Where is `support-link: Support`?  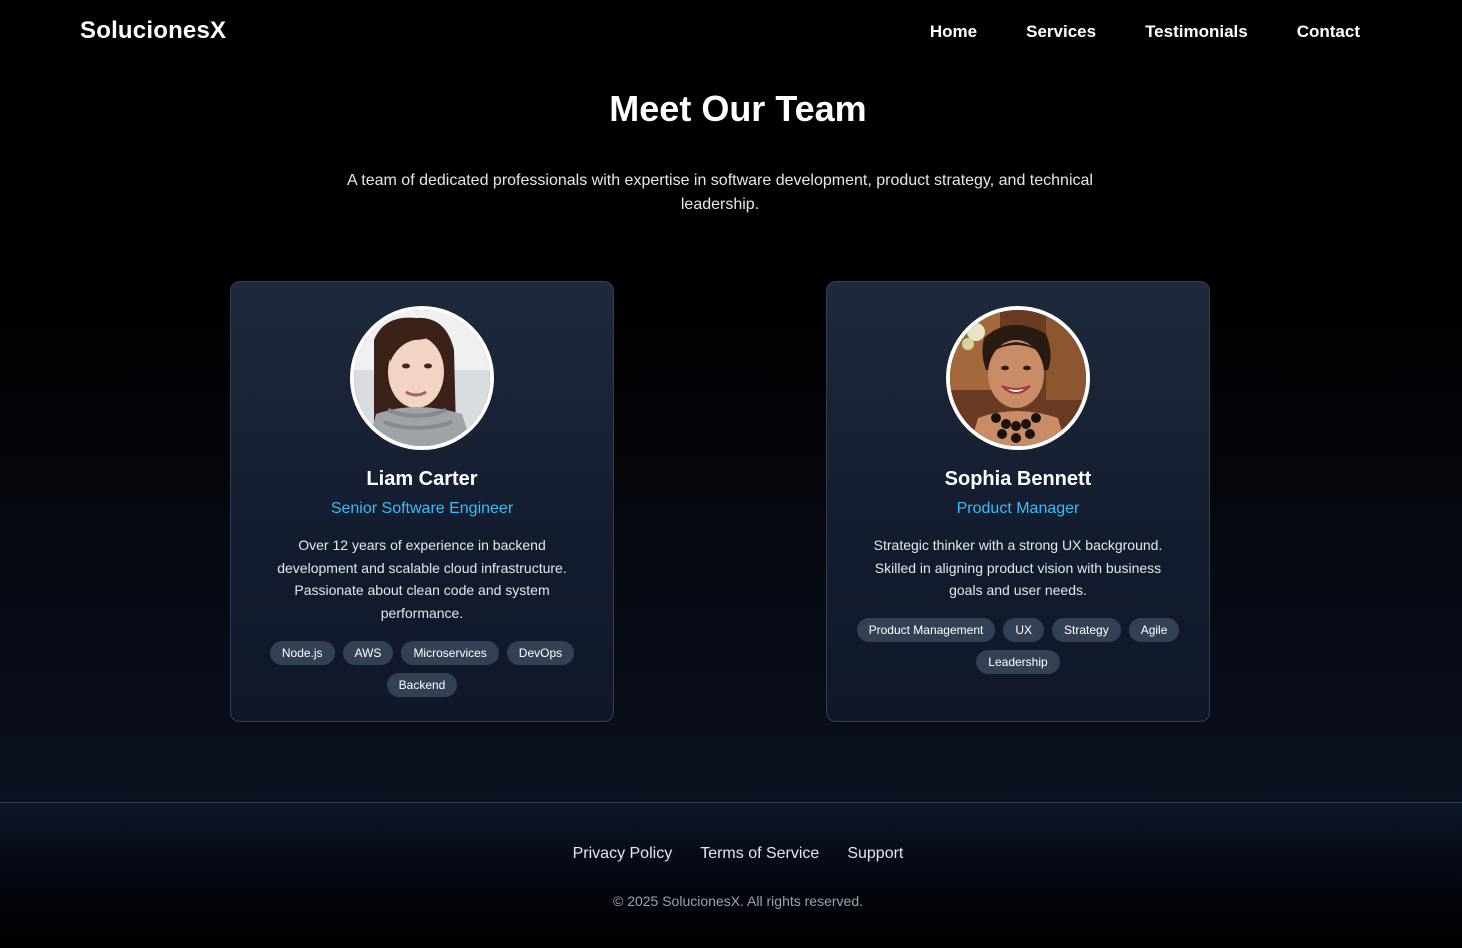
support-link: Support is located at coordinates (875, 853).